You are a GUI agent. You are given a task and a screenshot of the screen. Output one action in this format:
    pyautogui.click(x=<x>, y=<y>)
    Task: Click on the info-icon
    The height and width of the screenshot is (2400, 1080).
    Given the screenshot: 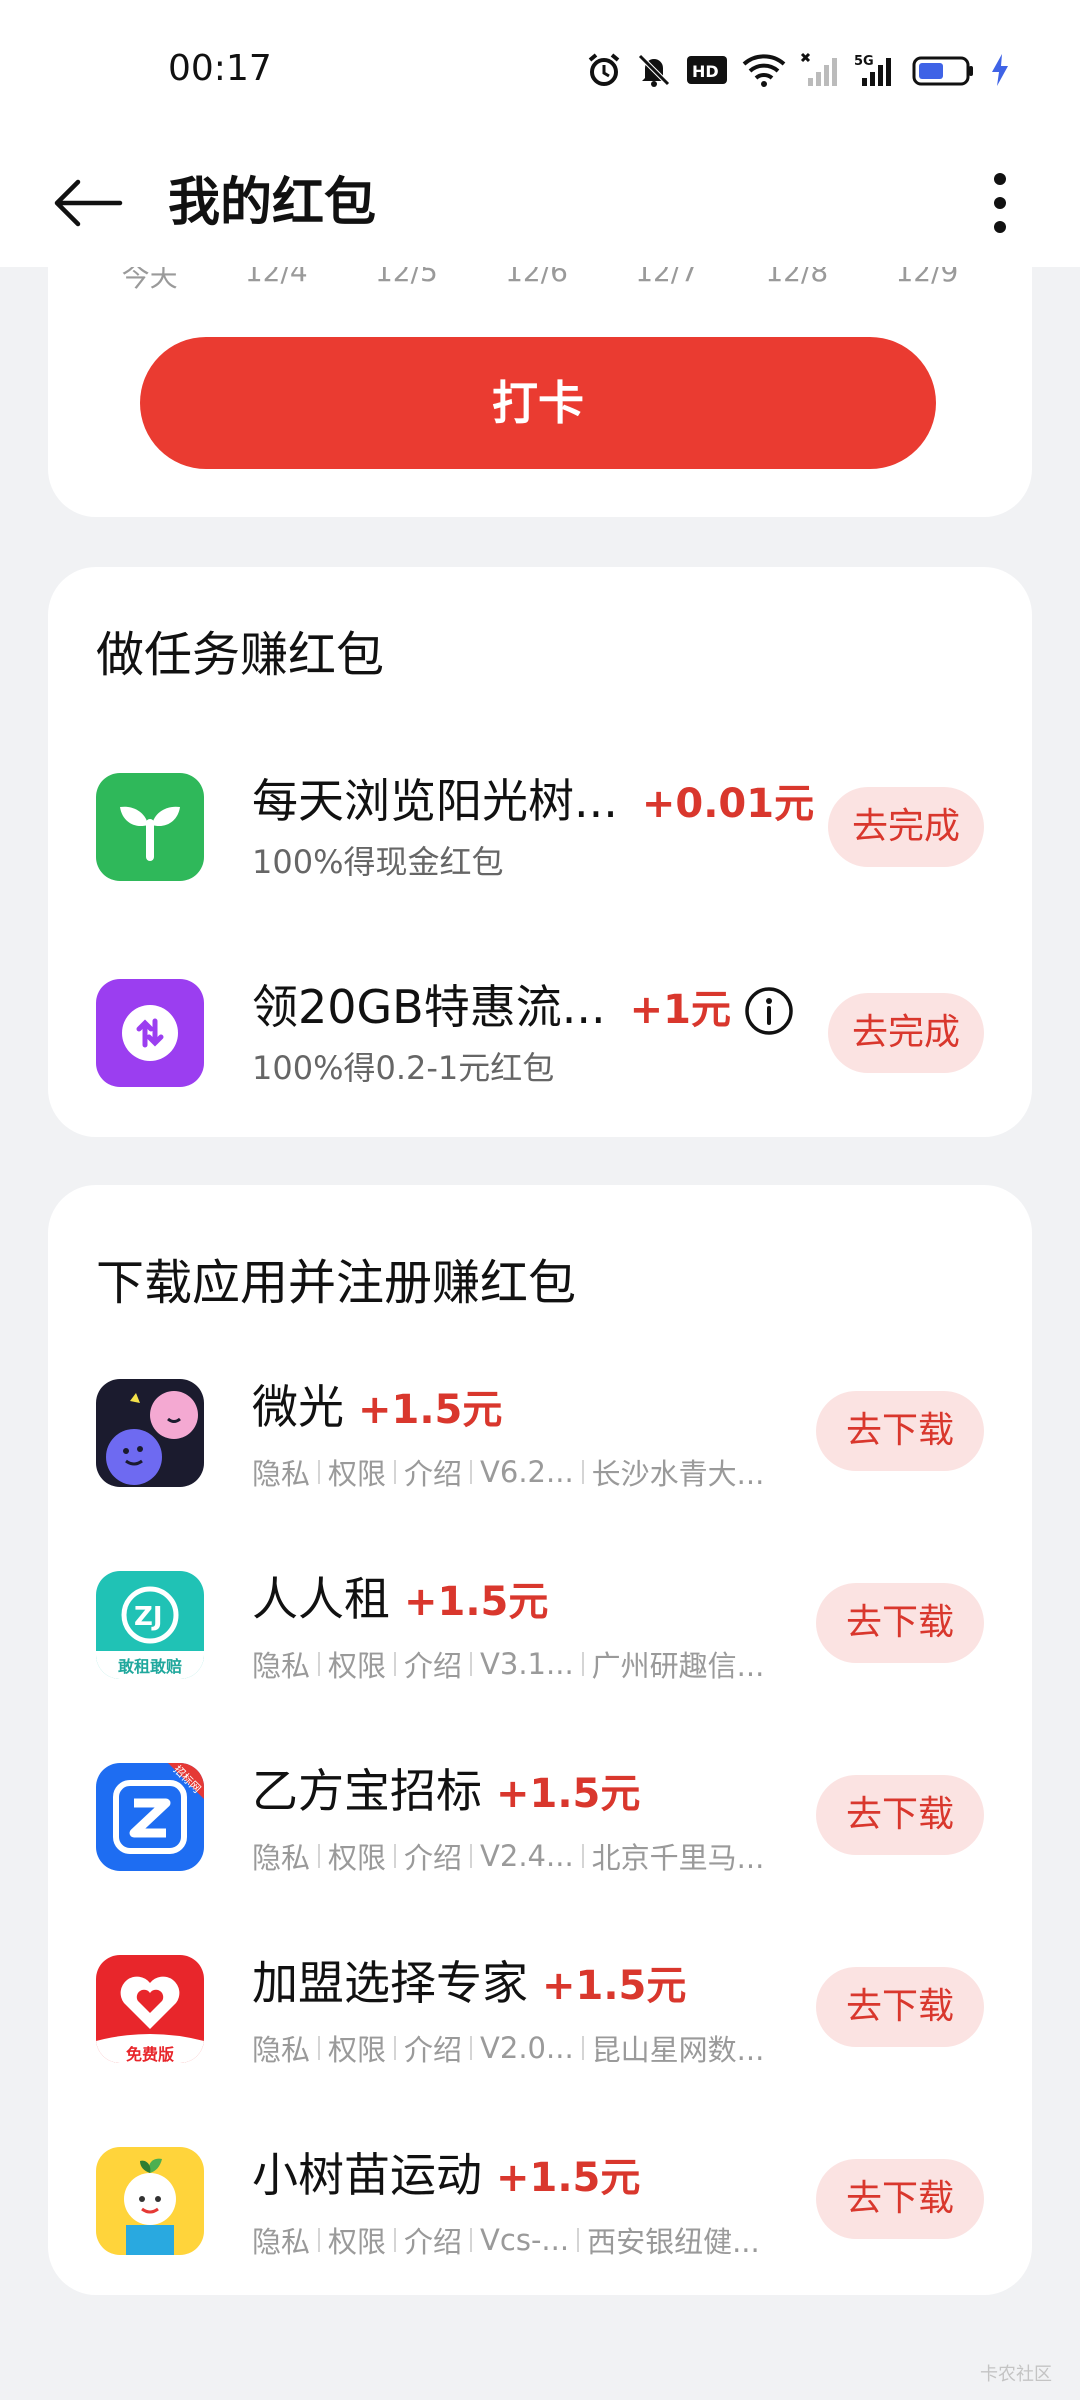 What is the action you would take?
    pyautogui.click(x=769, y=1011)
    